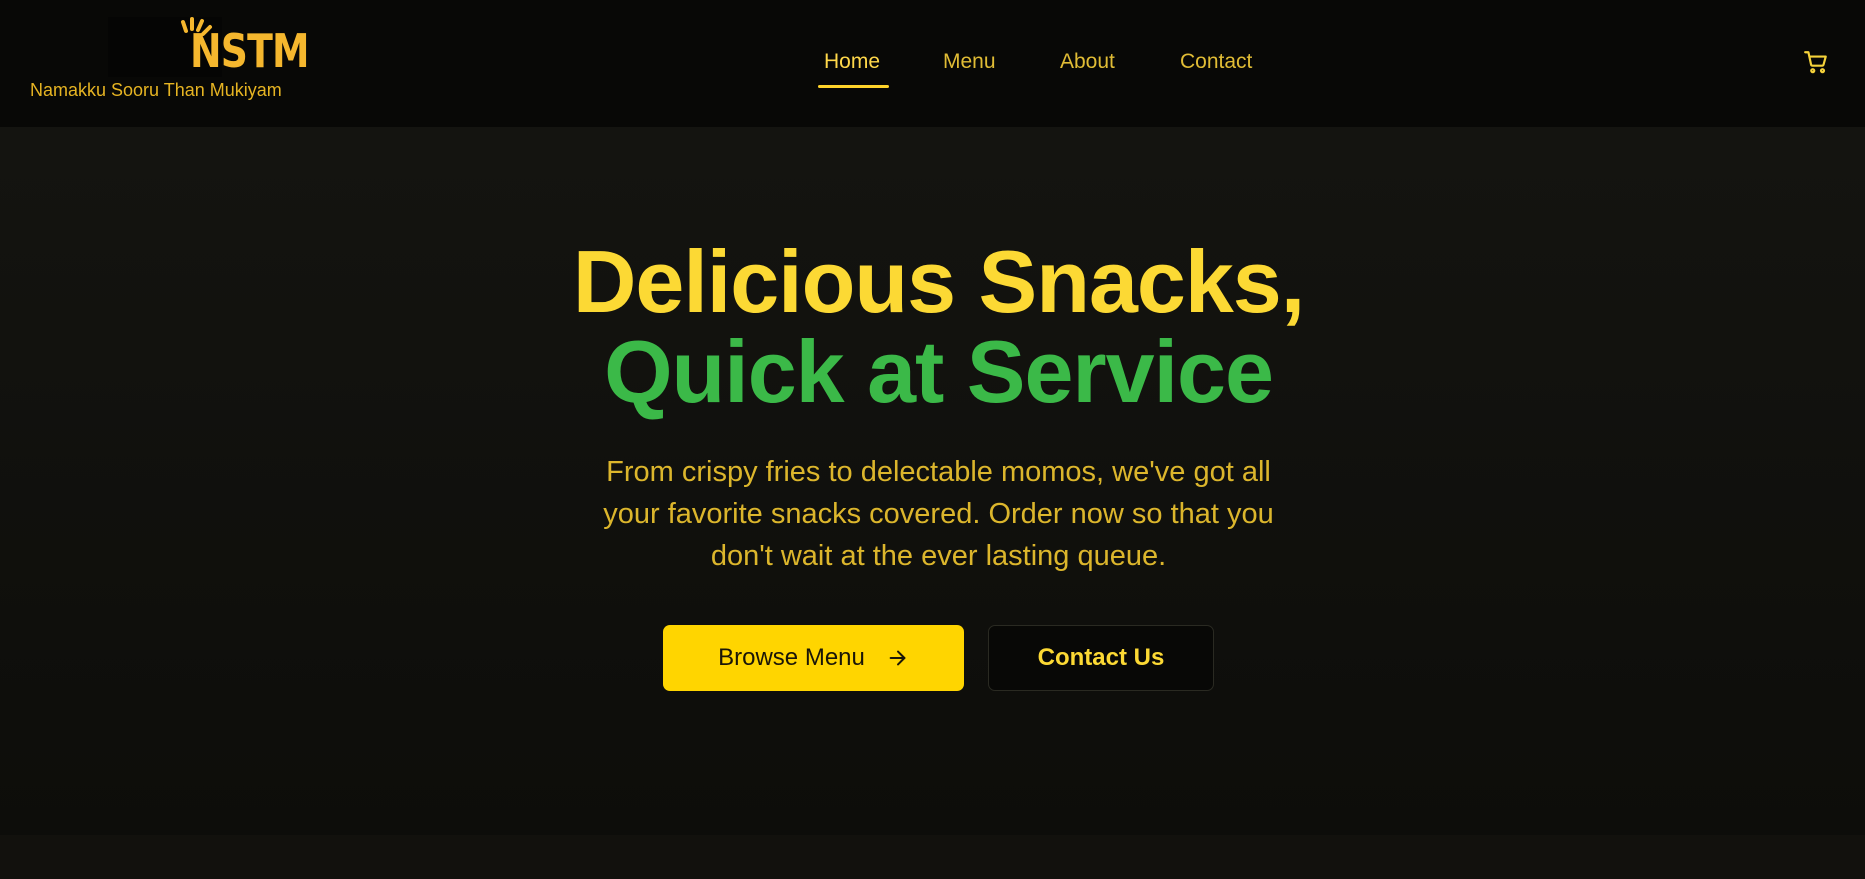 The width and height of the screenshot is (1865, 879). What do you see at coordinates (932, 857) in the screenshot?
I see `next-section-strip` at bounding box center [932, 857].